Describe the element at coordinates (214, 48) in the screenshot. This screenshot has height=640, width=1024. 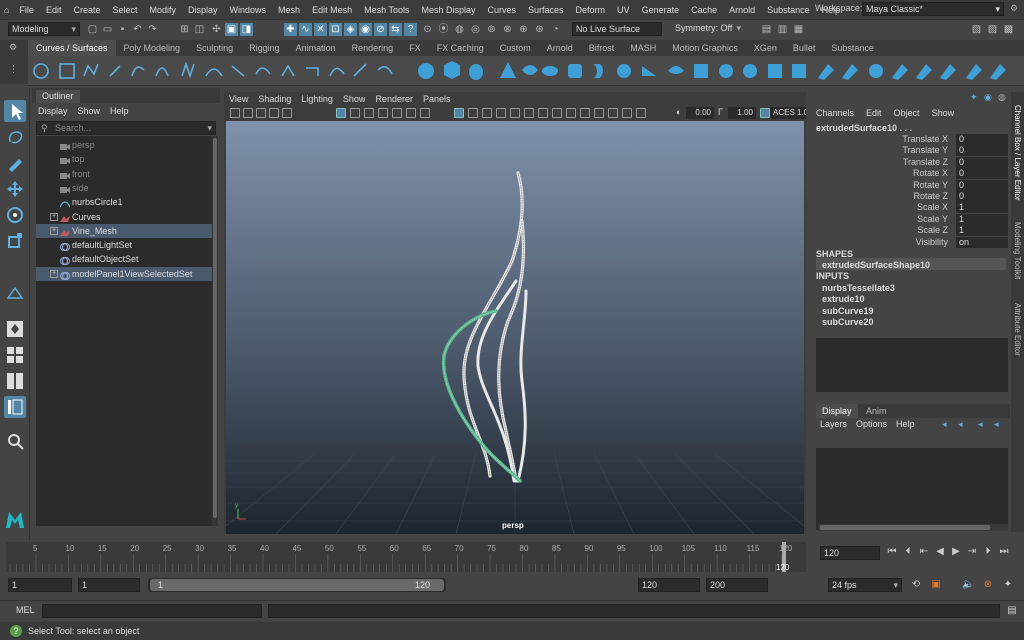
I see `shelf-tab-sculpting: Sculpting` at that location.